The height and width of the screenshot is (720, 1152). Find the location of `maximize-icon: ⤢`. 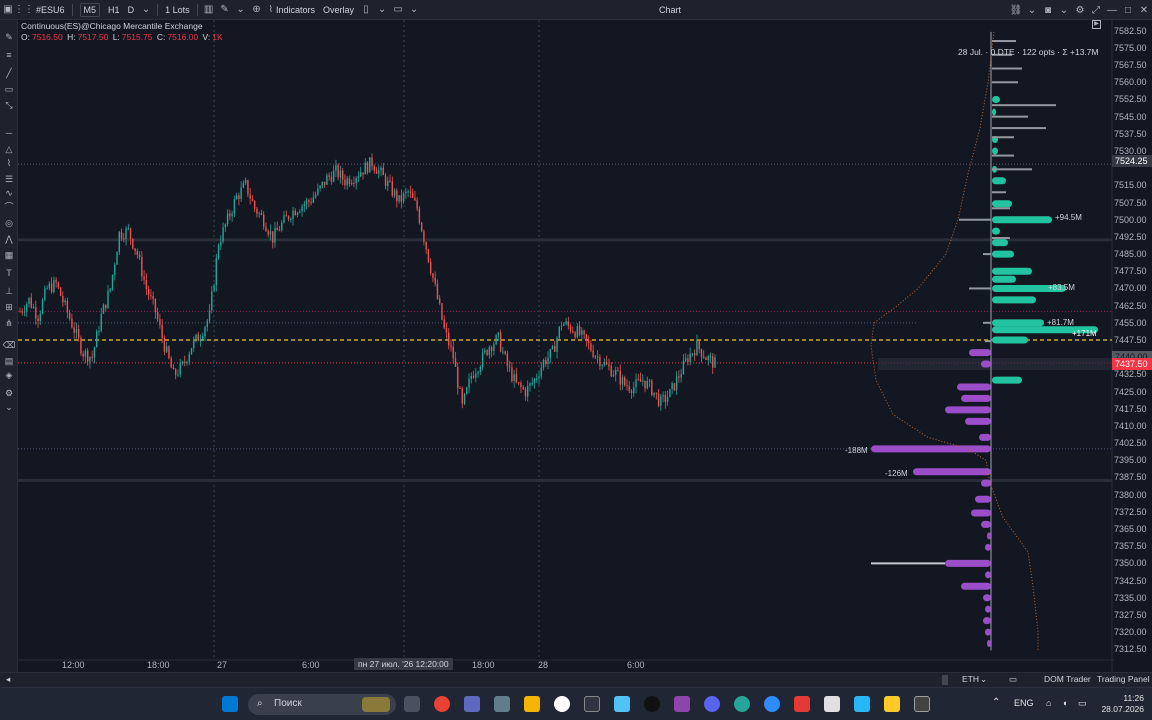

maximize-icon: ⤢ is located at coordinates (1096, 10).